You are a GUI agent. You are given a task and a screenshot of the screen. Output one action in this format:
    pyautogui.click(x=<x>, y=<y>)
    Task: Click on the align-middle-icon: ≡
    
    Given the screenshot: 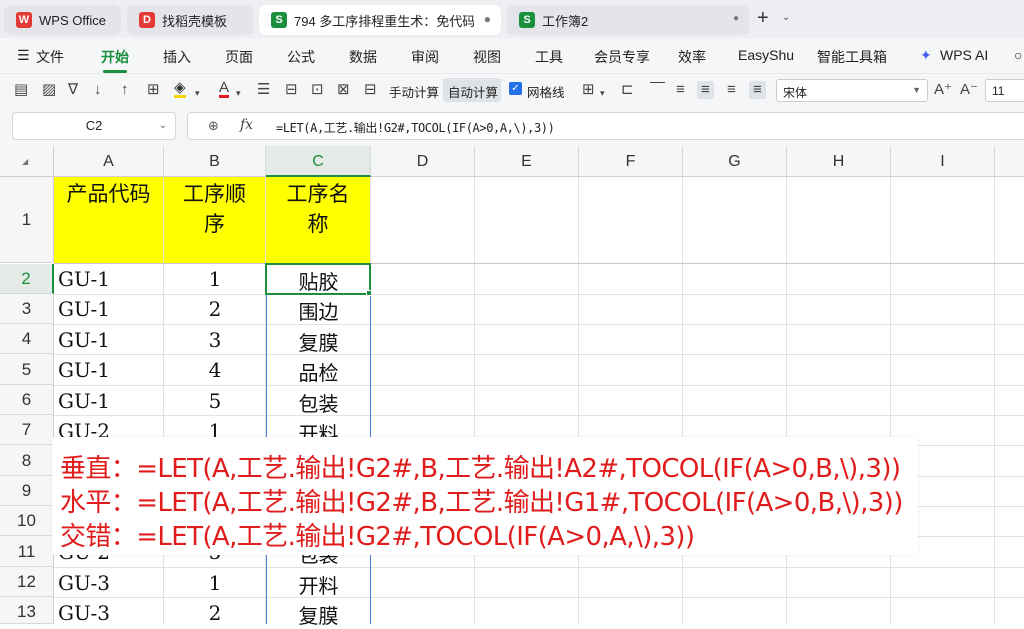 What is the action you would take?
    pyautogui.click(x=757, y=90)
    